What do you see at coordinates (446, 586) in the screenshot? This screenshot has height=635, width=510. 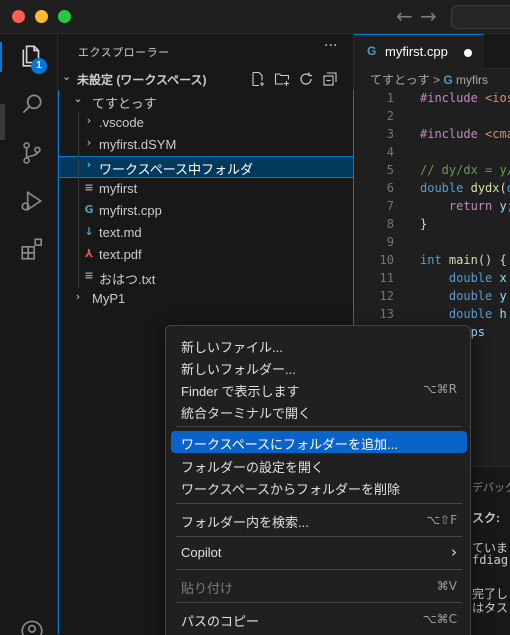 I see `menu-item-shortcut: ⌘V` at bounding box center [446, 586].